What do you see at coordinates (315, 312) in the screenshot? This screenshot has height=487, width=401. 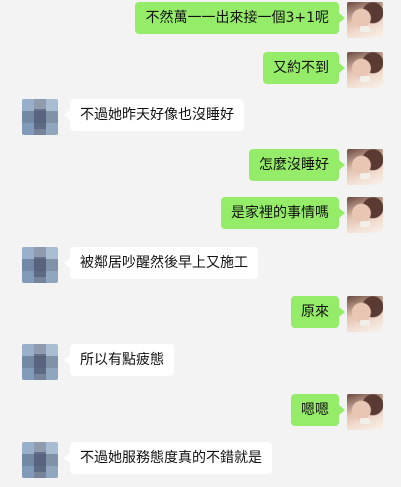 I see `message-text: 原來` at bounding box center [315, 312].